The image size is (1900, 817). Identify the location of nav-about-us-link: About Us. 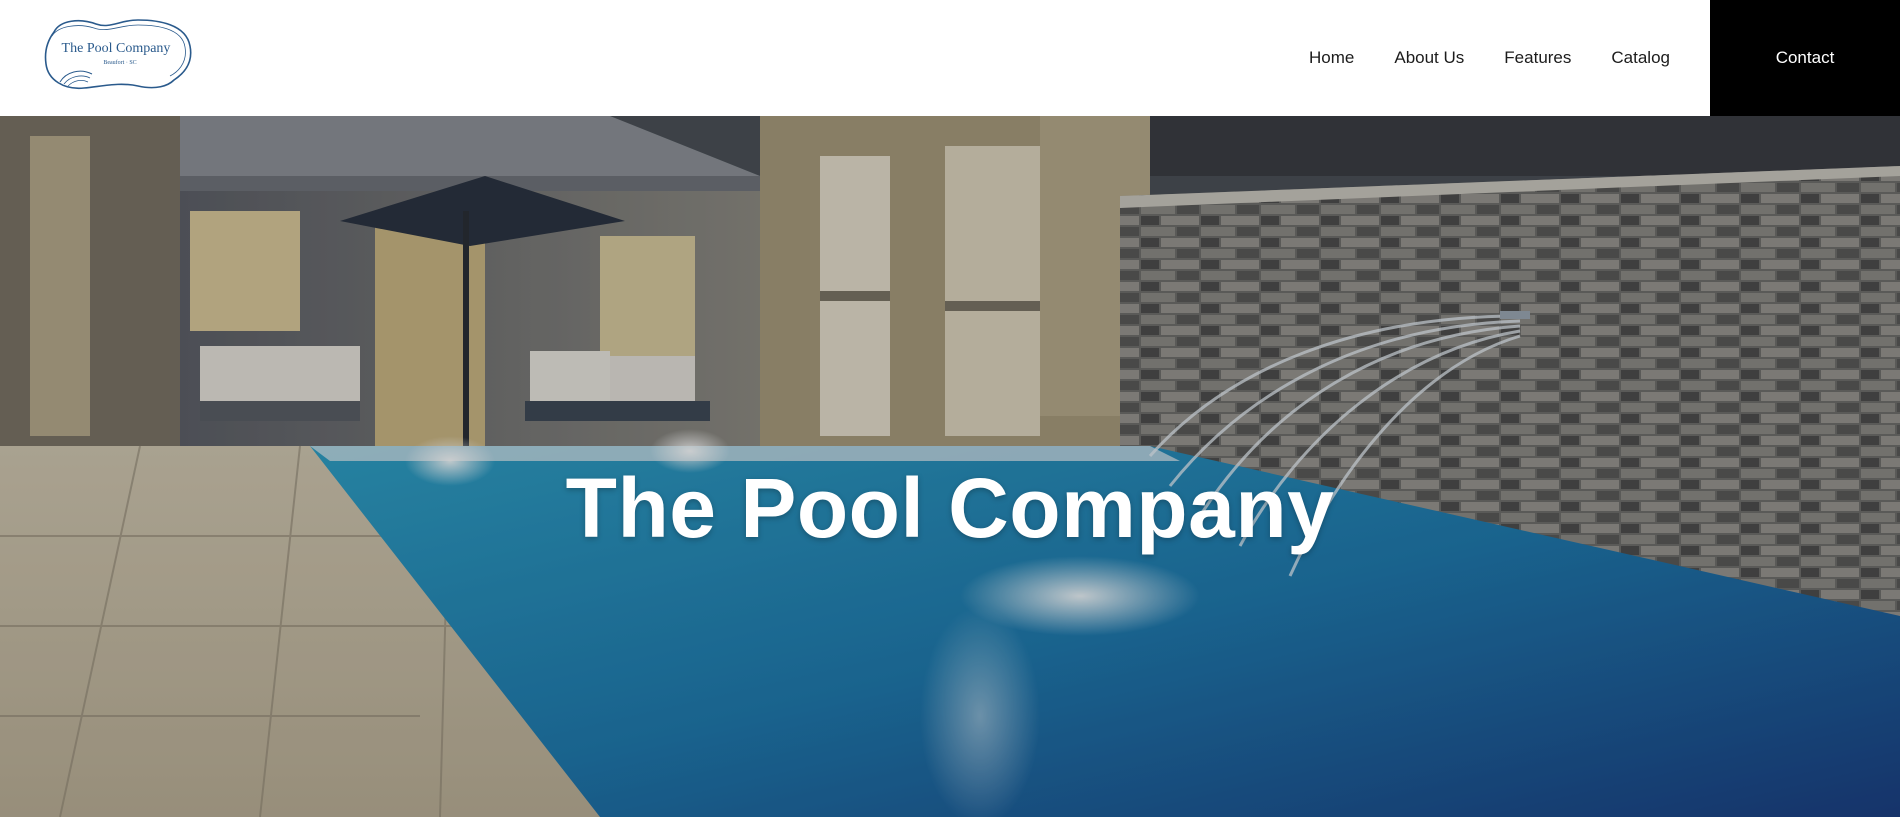
(1429, 58).